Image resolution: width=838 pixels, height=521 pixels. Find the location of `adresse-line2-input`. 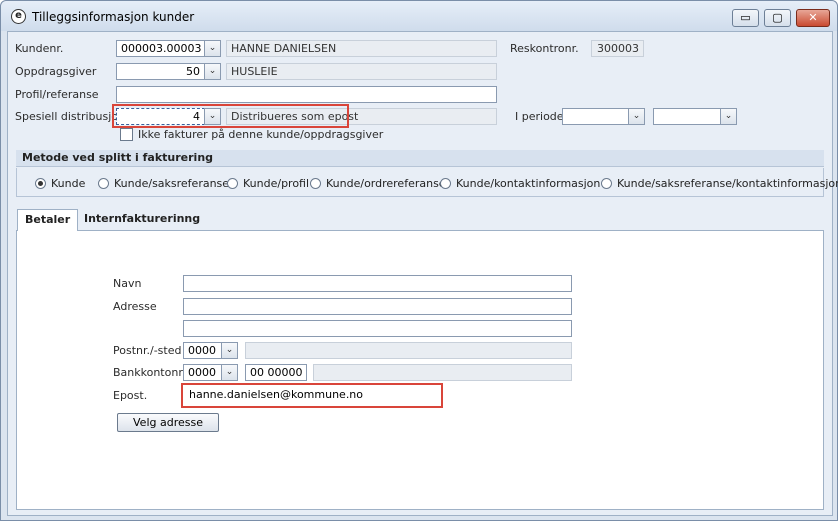

adresse-line2-input is located at coordinates (377, 328).